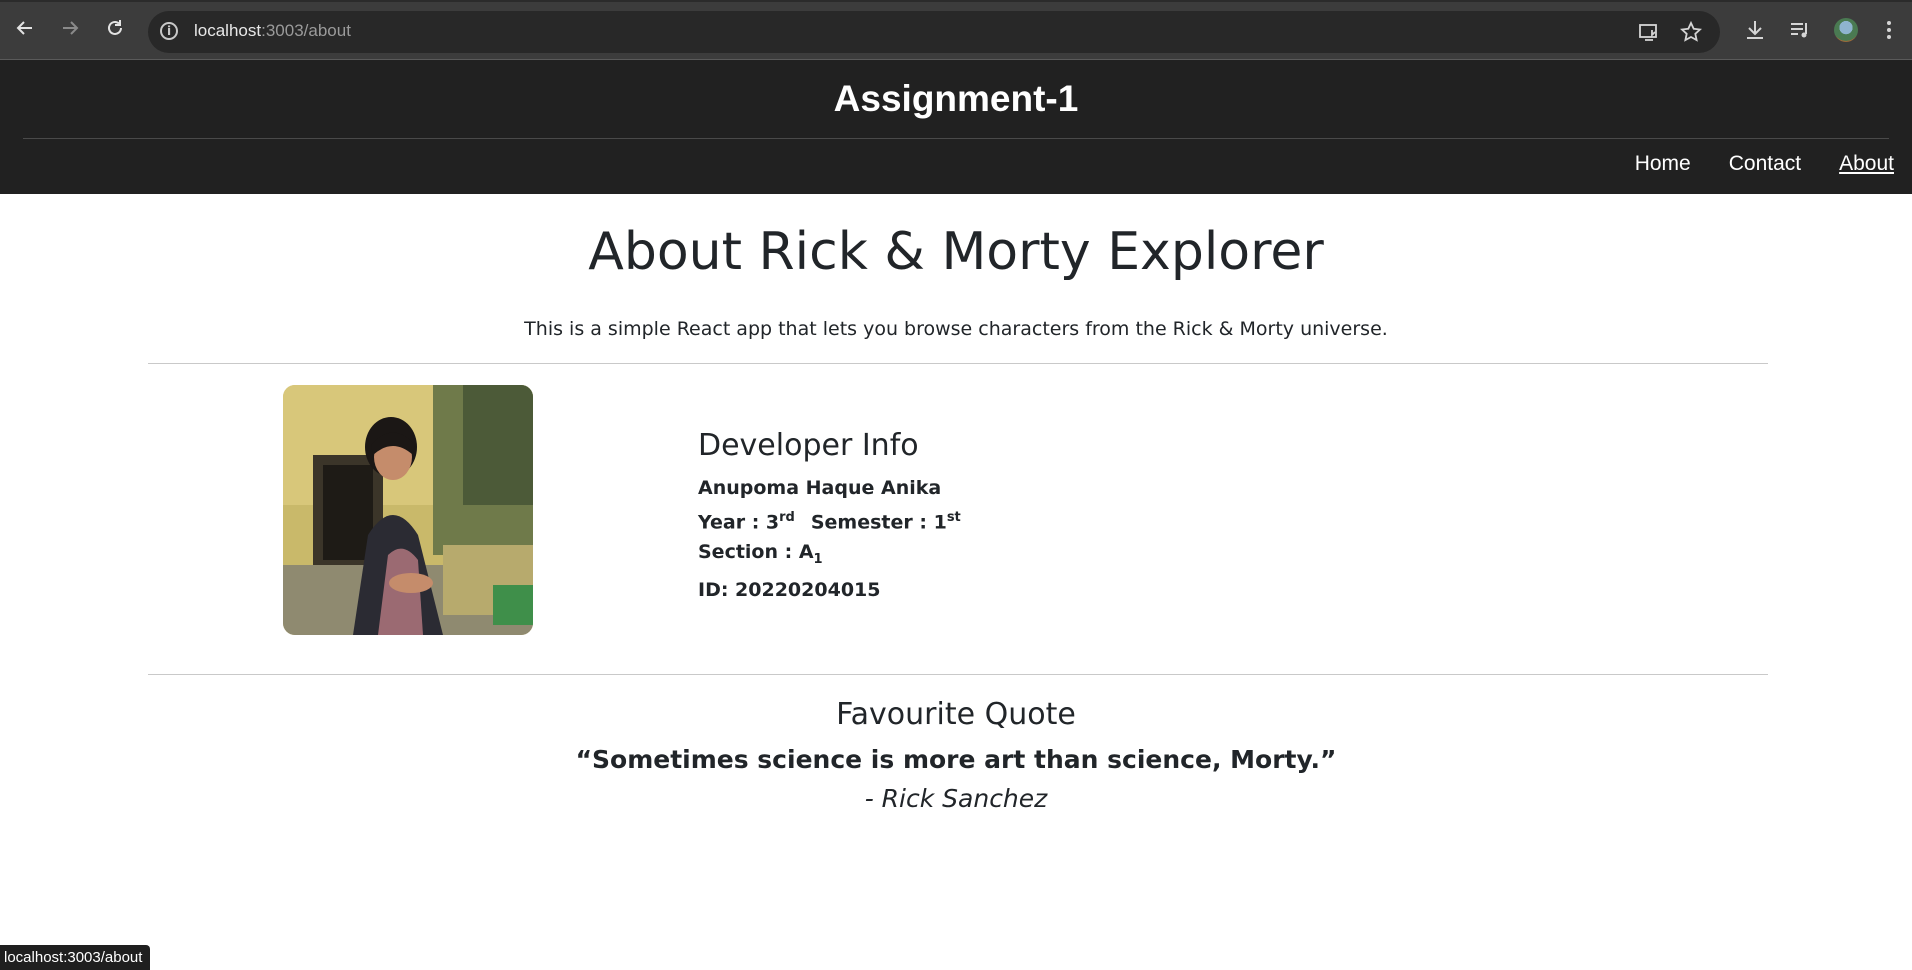 The width and height of the screenshot is (1912, 970). Describe the element at coordinates (1691, 31) in the screenshot. I see `bookmark-star-icon` at that location.